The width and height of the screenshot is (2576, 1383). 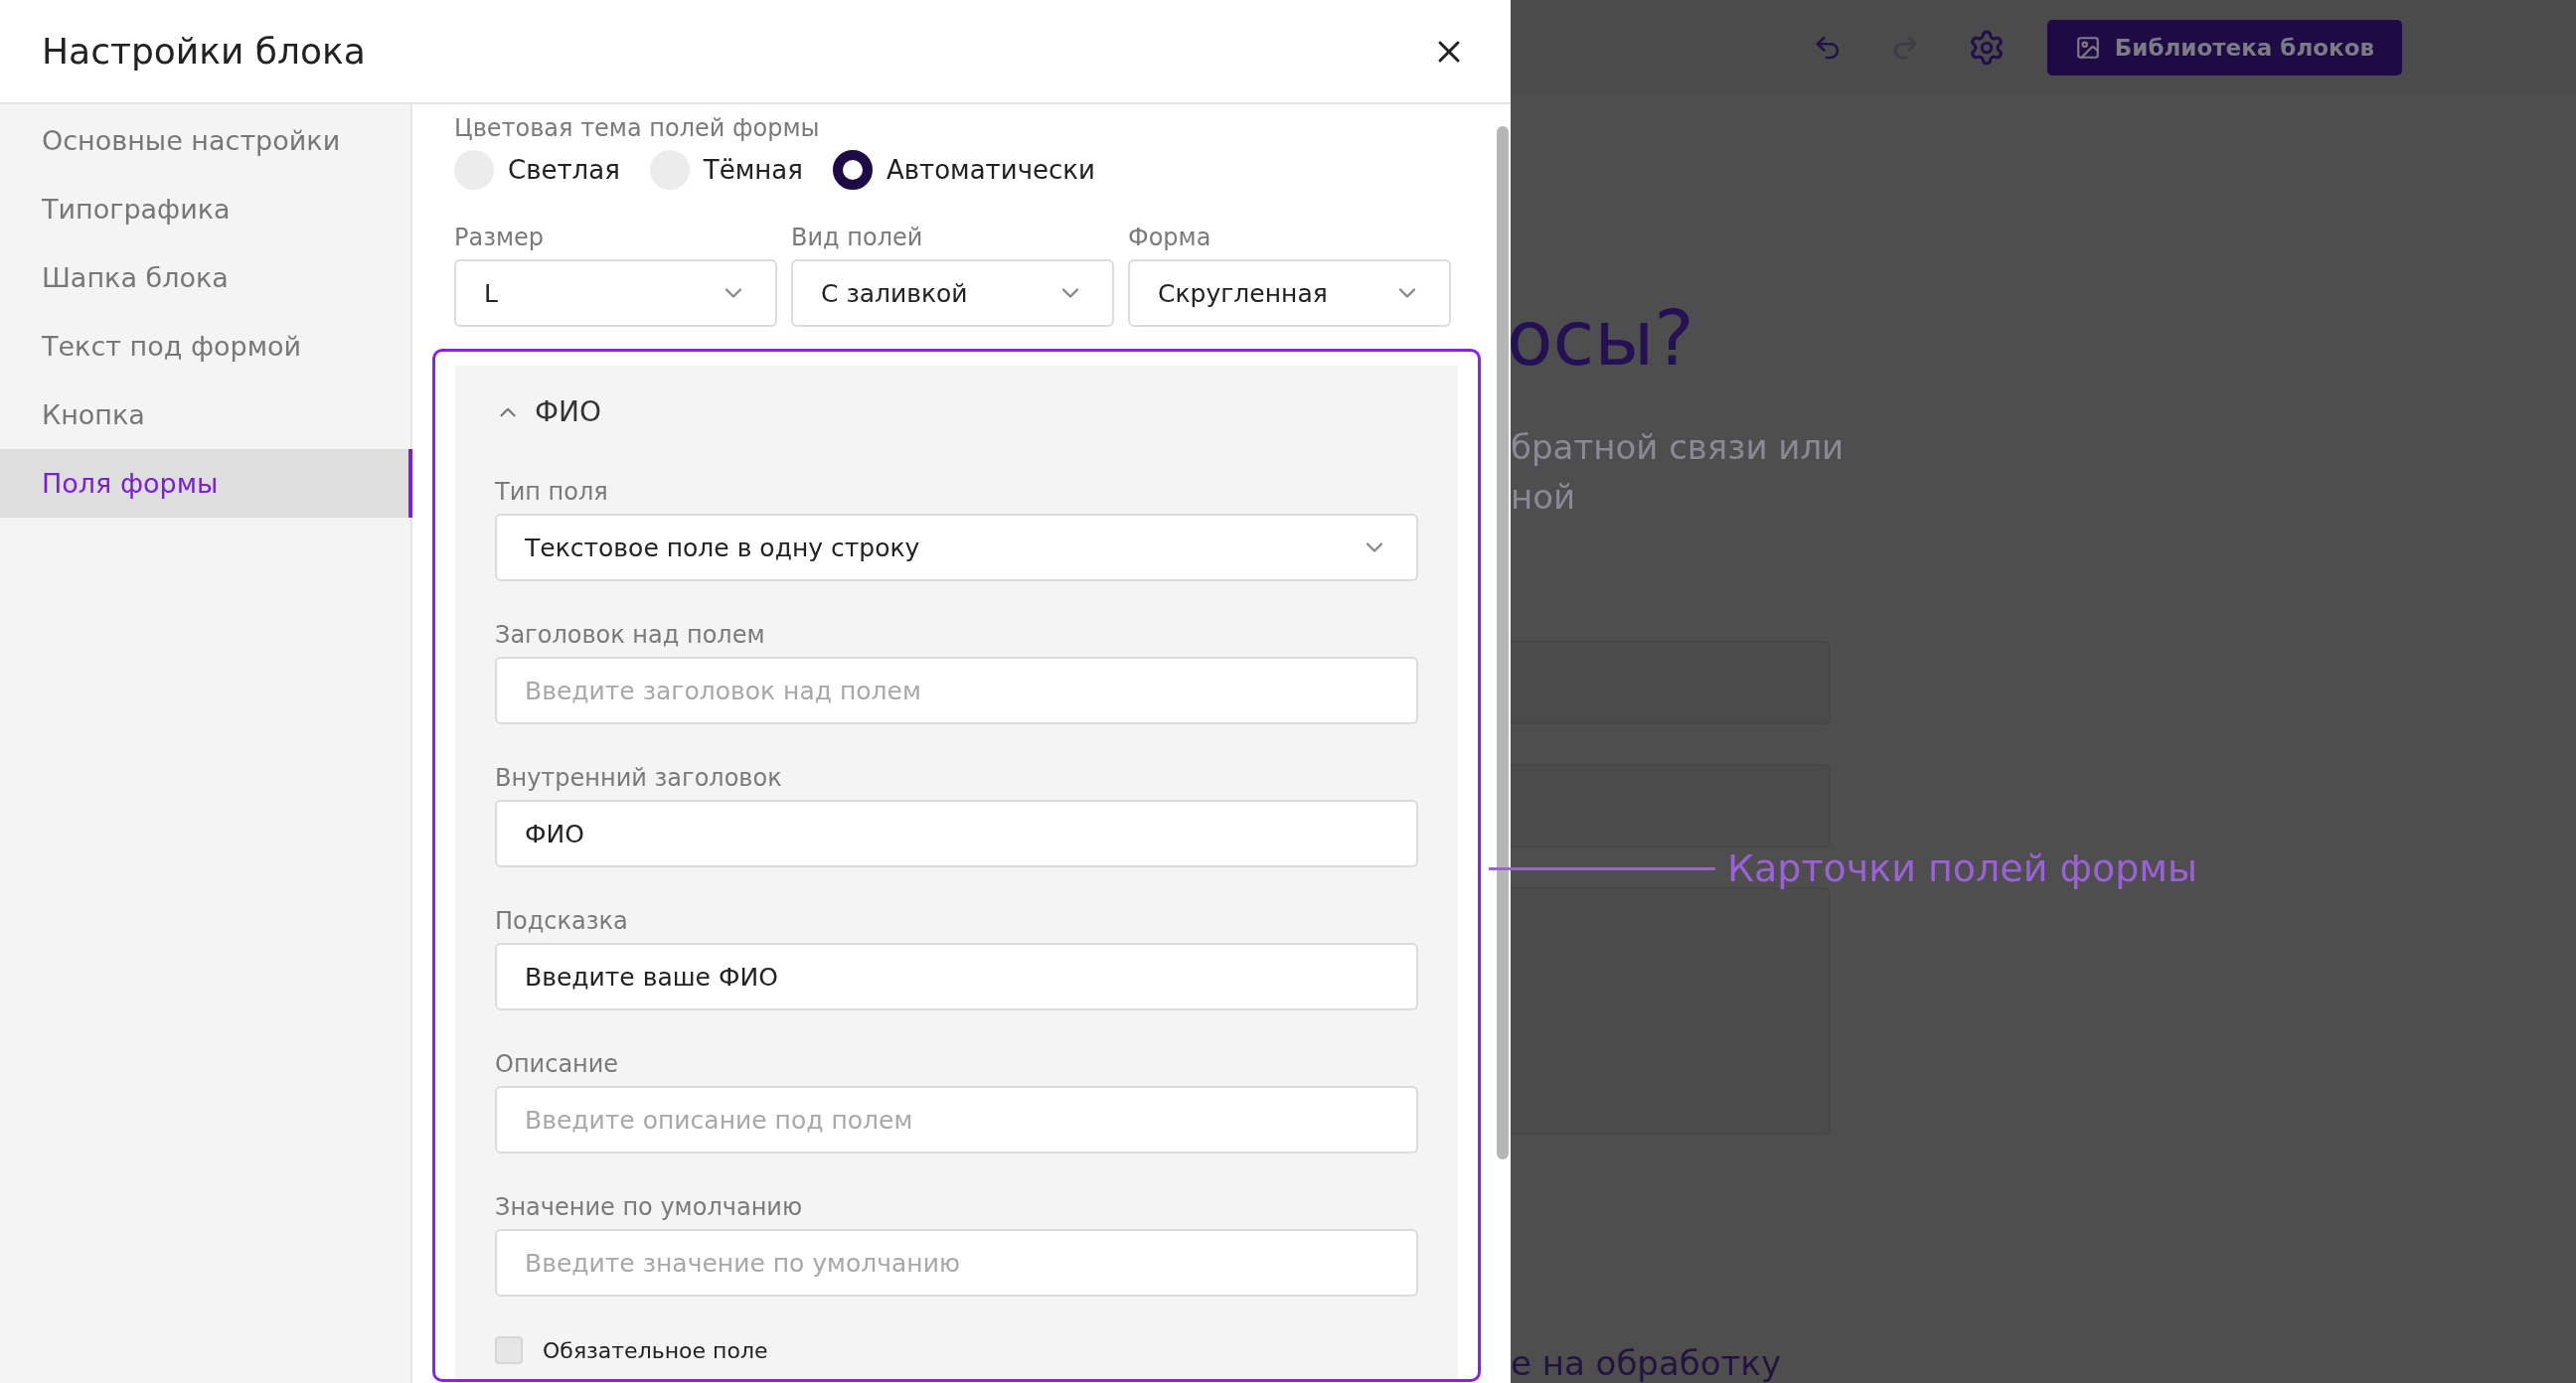 What do you see at coordinates (956, 690) in the screenshot?
I see `input-field: Введите заголовок над полем` at bounding box center [956, 690].